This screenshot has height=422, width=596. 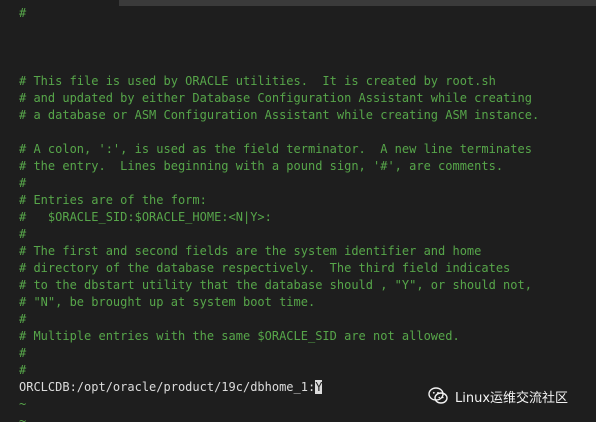 What do you see at coordinates (438, 396) in the screenshot?
I see `wechat-icon` at bounding box center [438, 396].